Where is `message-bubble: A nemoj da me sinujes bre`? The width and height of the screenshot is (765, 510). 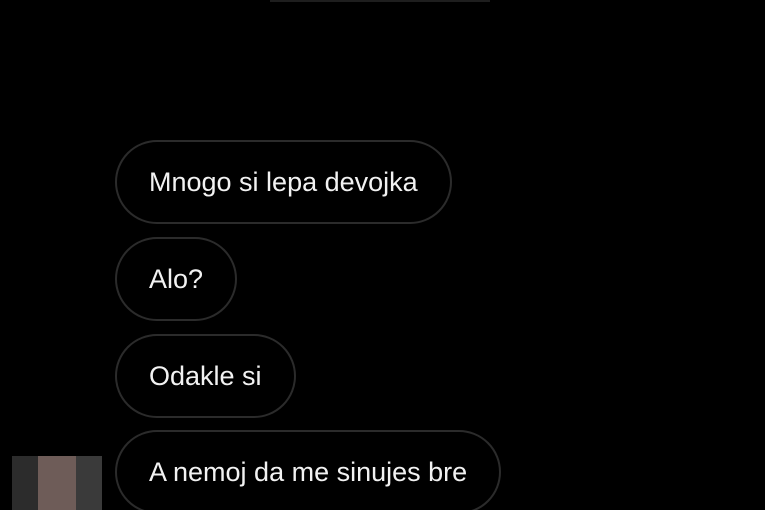
message-bubble: A nemoj da me sinujes bre is located at coordinates (308, 470).